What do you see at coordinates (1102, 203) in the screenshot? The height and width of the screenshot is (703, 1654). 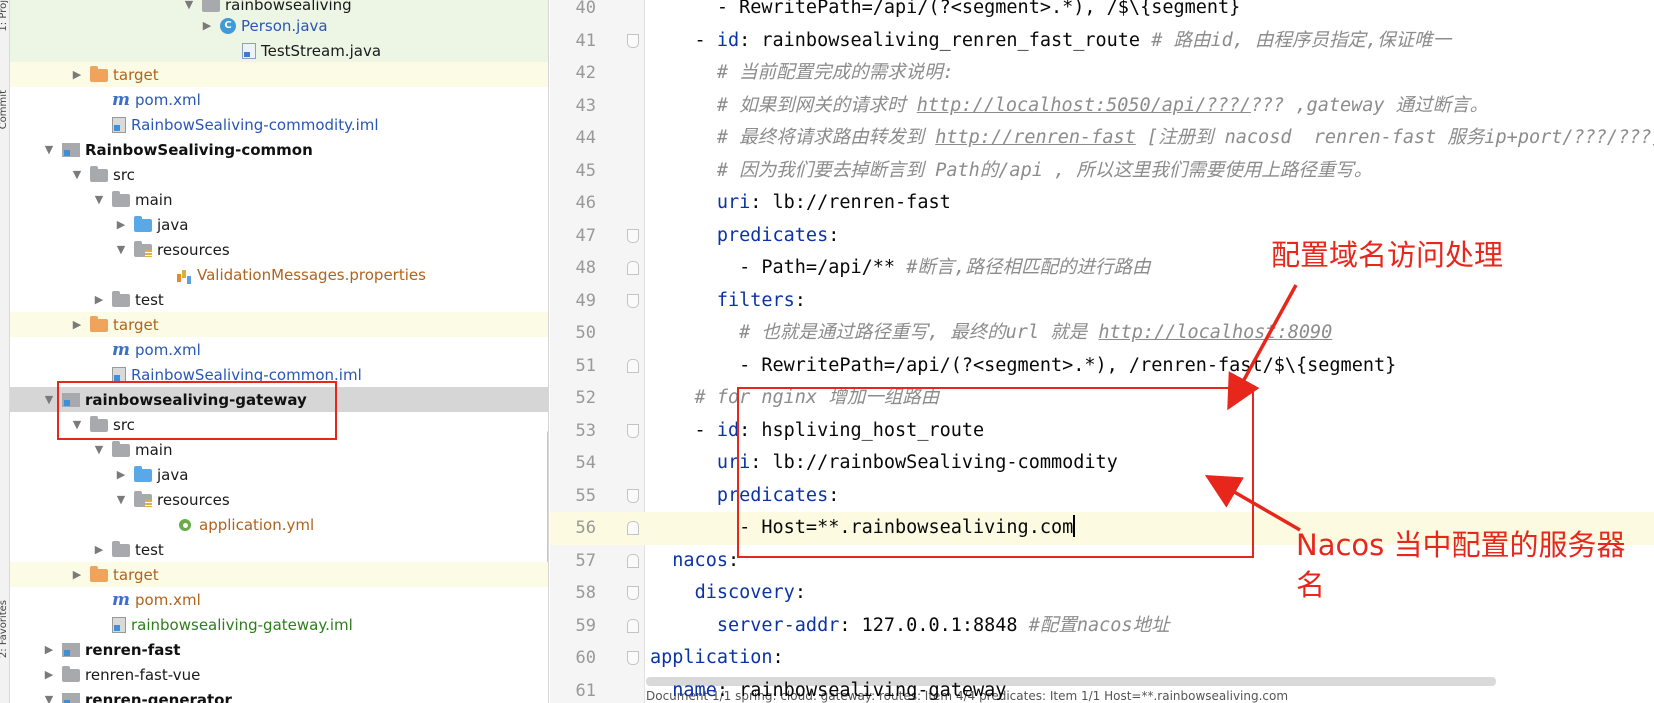 I see `code-line: 46 uri: lb://renren-fast` at bounding box center [1102, 203].